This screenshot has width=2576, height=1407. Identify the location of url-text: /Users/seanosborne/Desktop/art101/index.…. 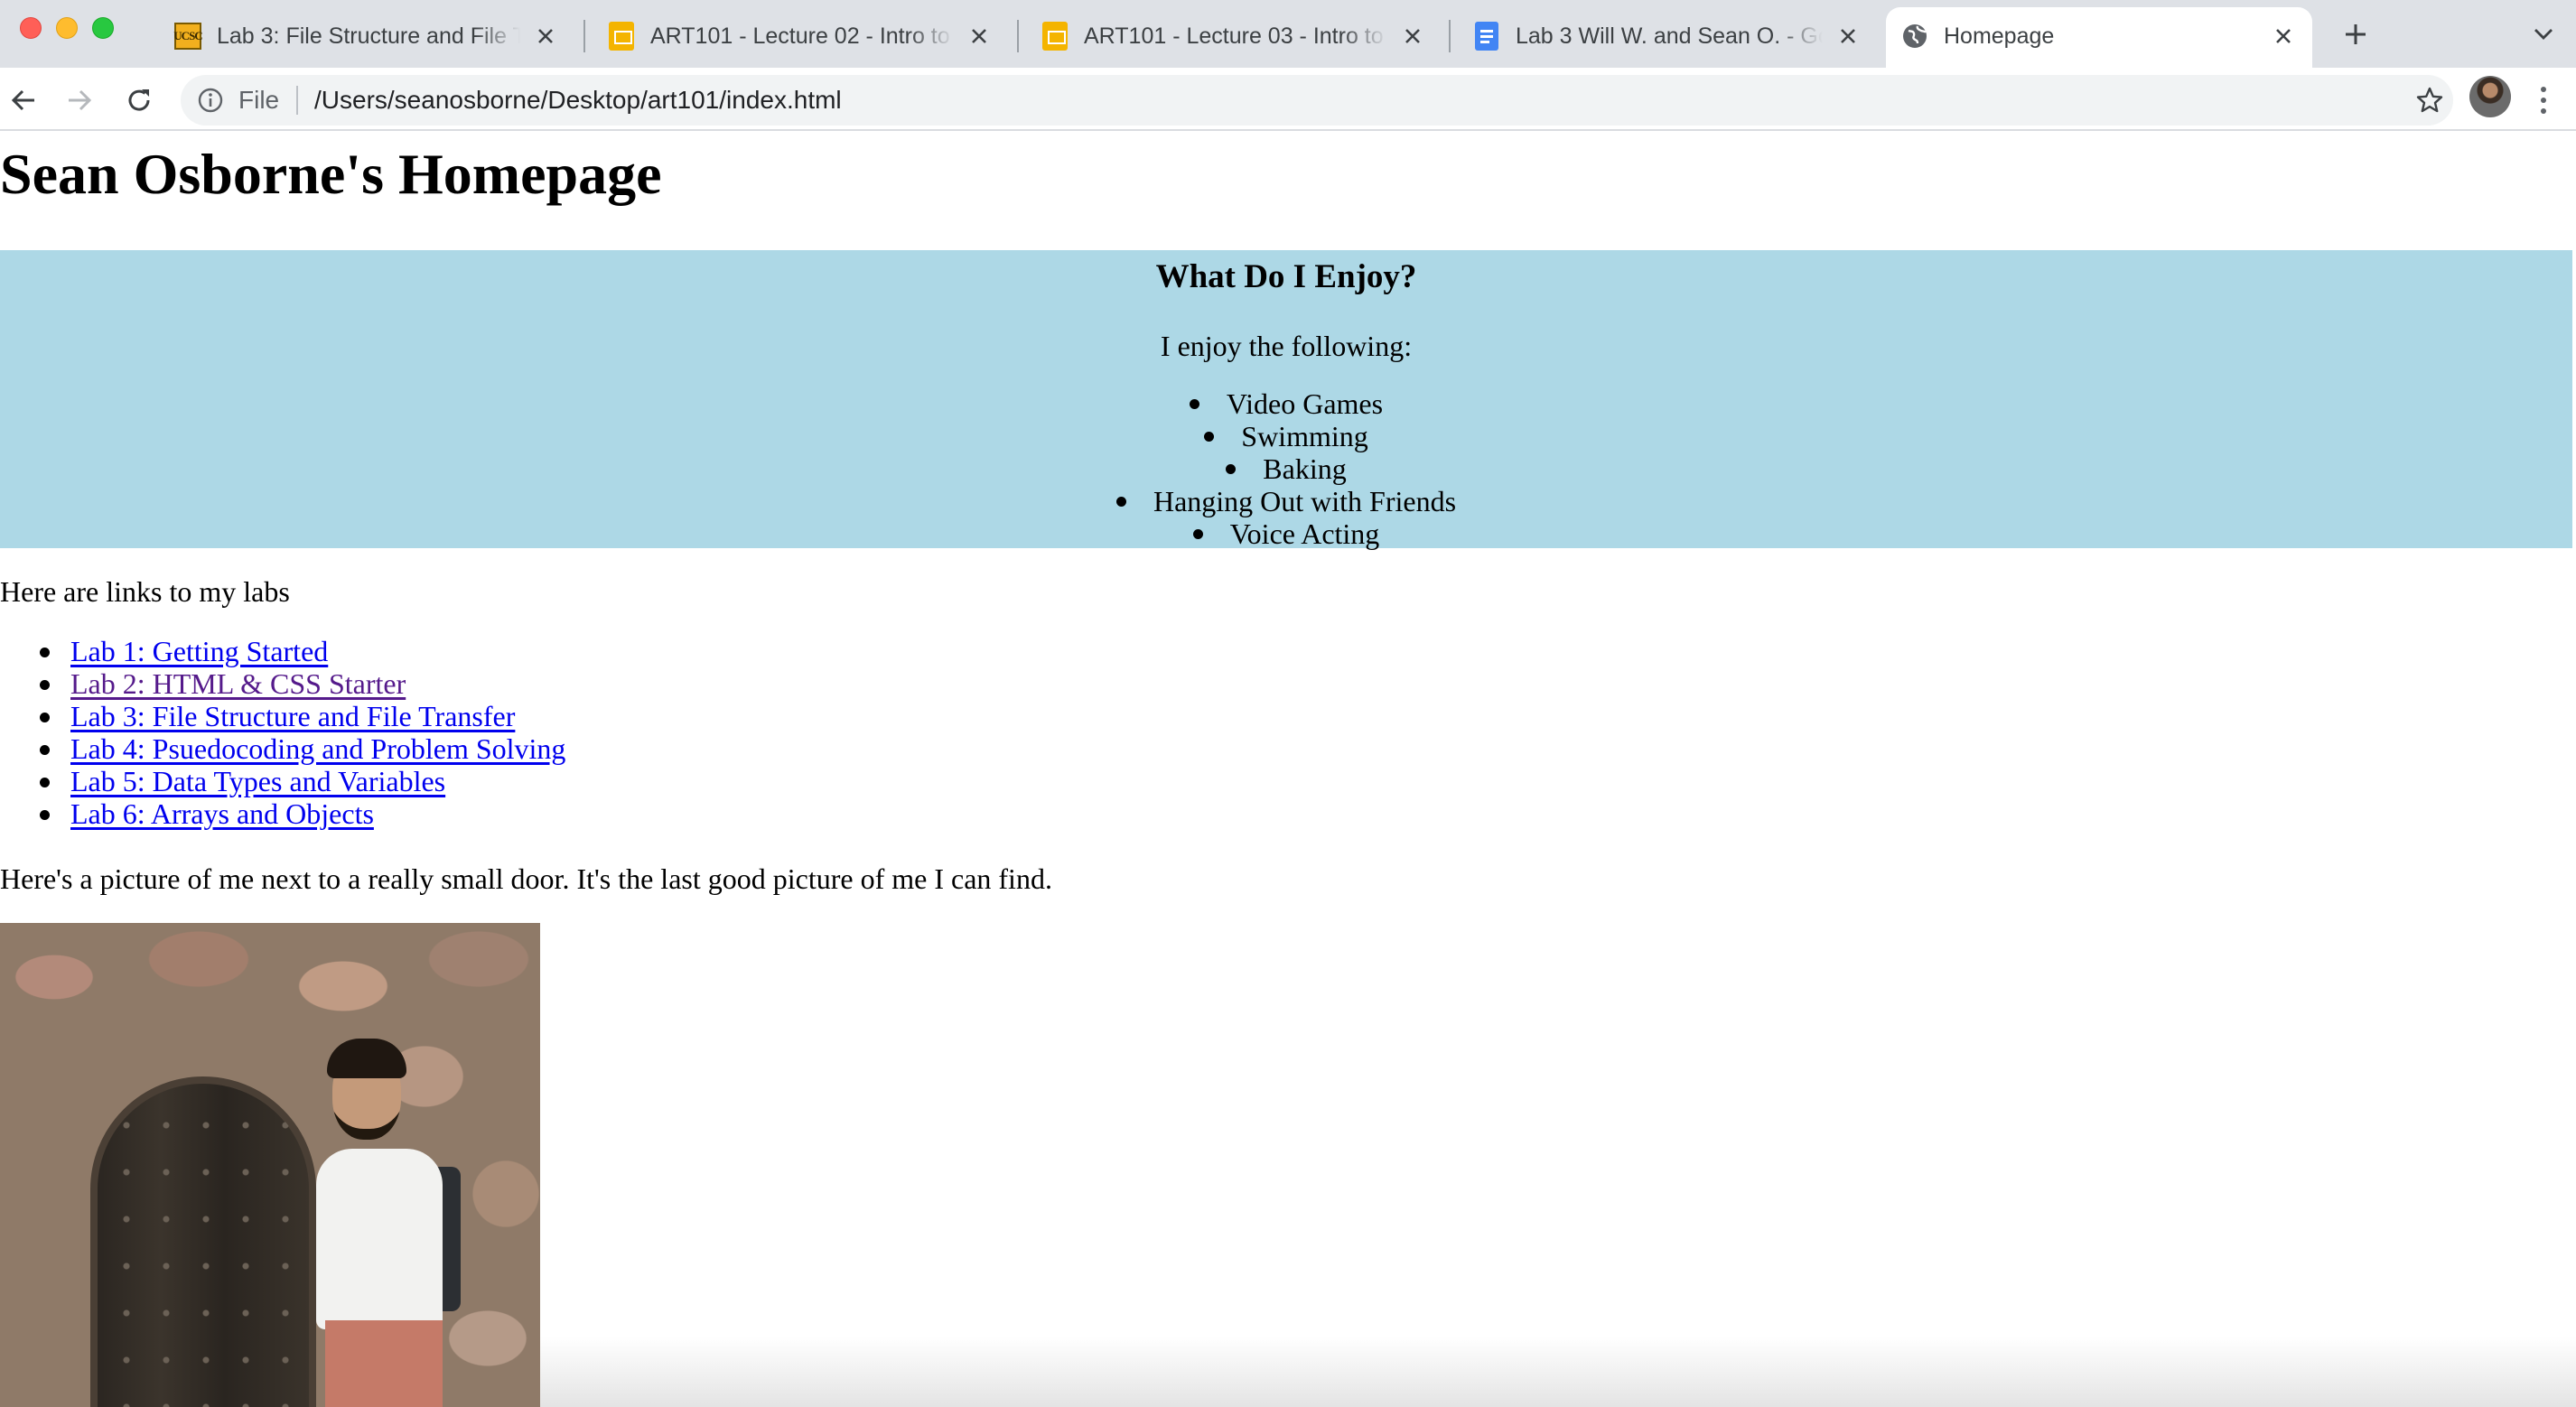
(578, 100).